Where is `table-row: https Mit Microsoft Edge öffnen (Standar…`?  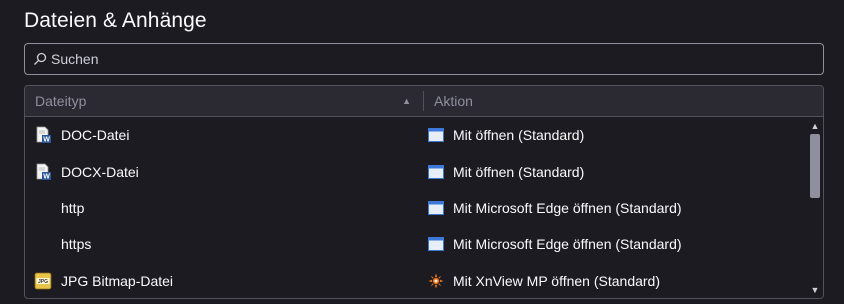 table-row: https Mit Microsoft Edge öffnen (Standar… is located at coordinates (424, 244).